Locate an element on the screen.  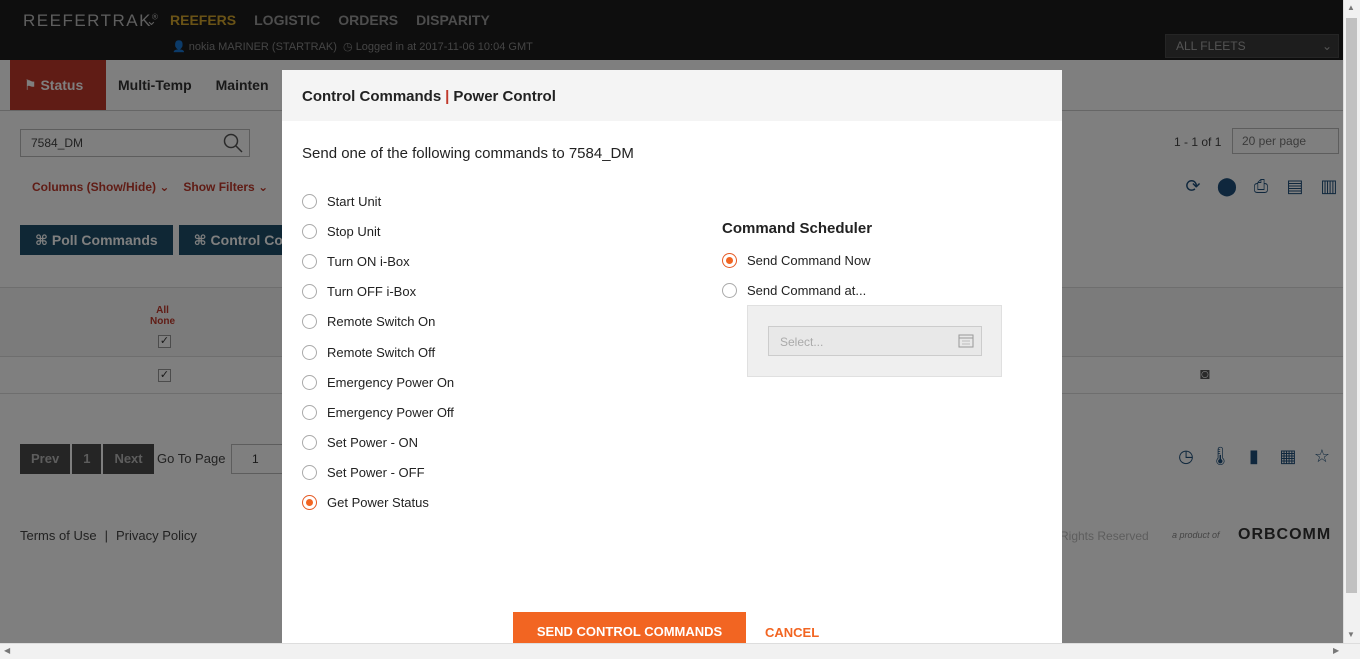
horizontal-scrollbar is located at coordinates (680, 651).